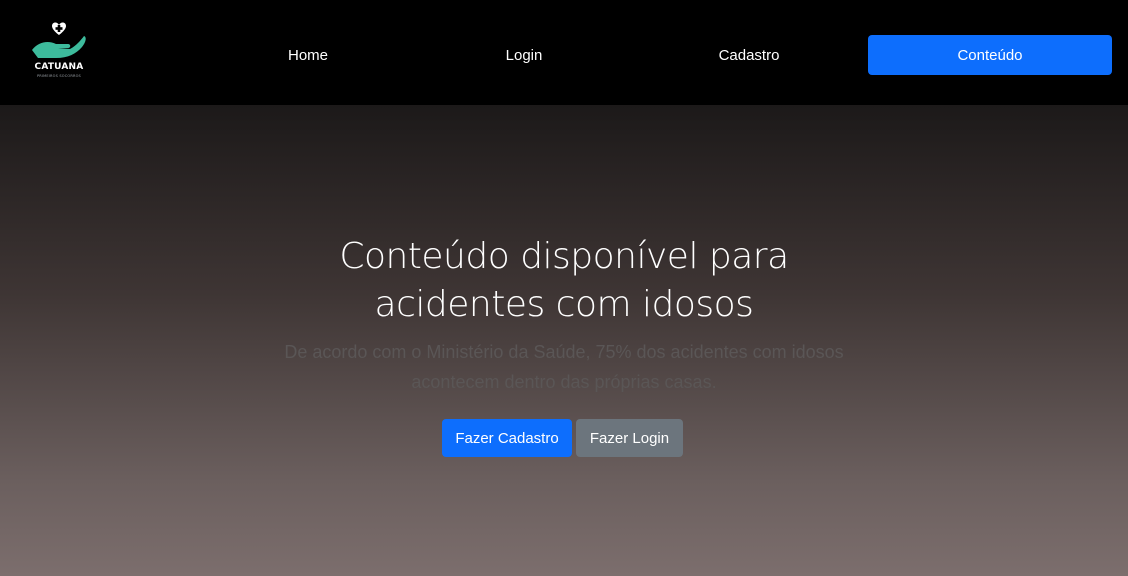 This screenshot has height=576, width=1128. What do you see at coordinates (308, 55) in the screenshot?
I see `nav-link-home: Home` at bounding box center [308, 55].